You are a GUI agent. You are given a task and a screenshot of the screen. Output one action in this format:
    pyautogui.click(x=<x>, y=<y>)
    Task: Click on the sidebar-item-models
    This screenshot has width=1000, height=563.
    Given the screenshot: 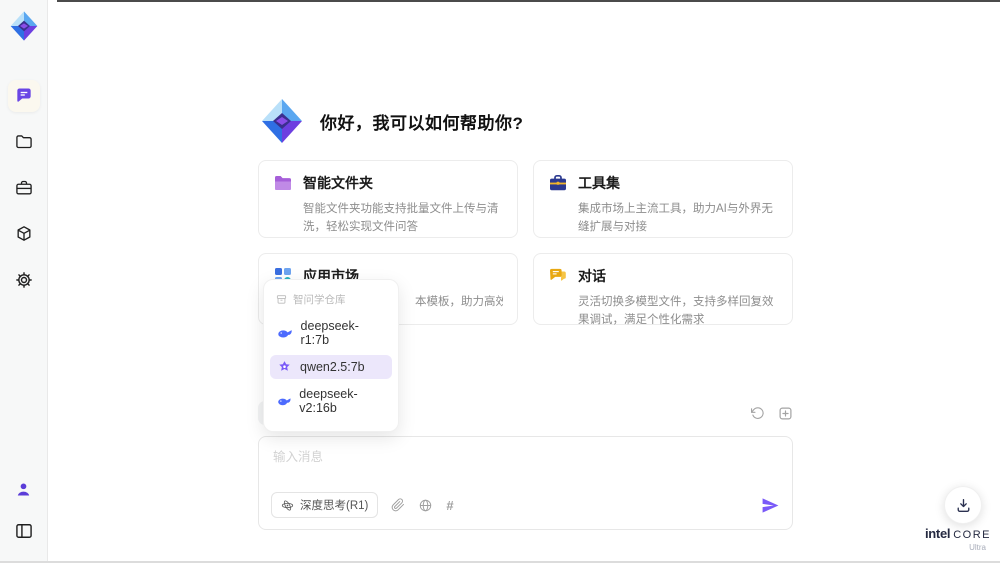 What is the action you would take?
    pyautogui.click(x=24, y=234)
    